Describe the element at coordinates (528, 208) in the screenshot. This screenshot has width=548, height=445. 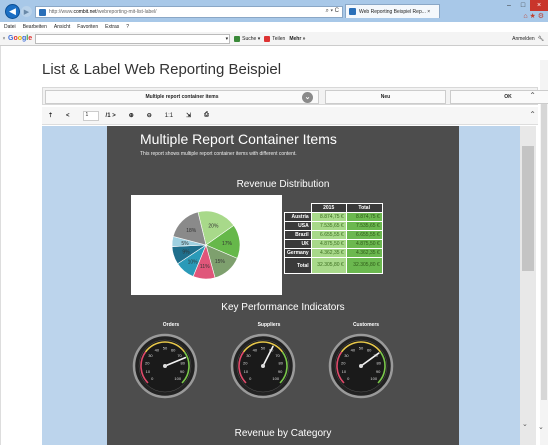
I see `viewer-scrollbar-thumb` at that location.